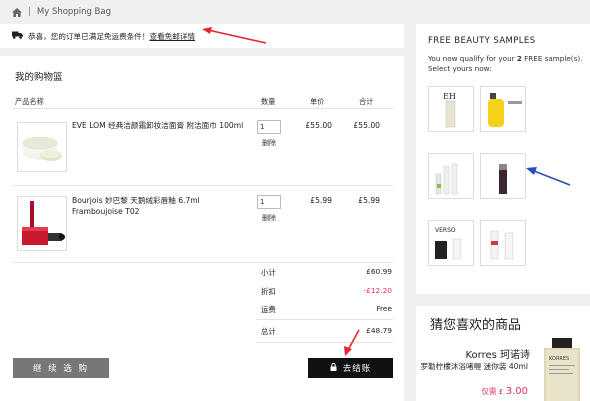  What do you see at coordinates (377, 290) in the screenshot?
I see `discount-value: -£12.20` at bounding box center [377, 290].